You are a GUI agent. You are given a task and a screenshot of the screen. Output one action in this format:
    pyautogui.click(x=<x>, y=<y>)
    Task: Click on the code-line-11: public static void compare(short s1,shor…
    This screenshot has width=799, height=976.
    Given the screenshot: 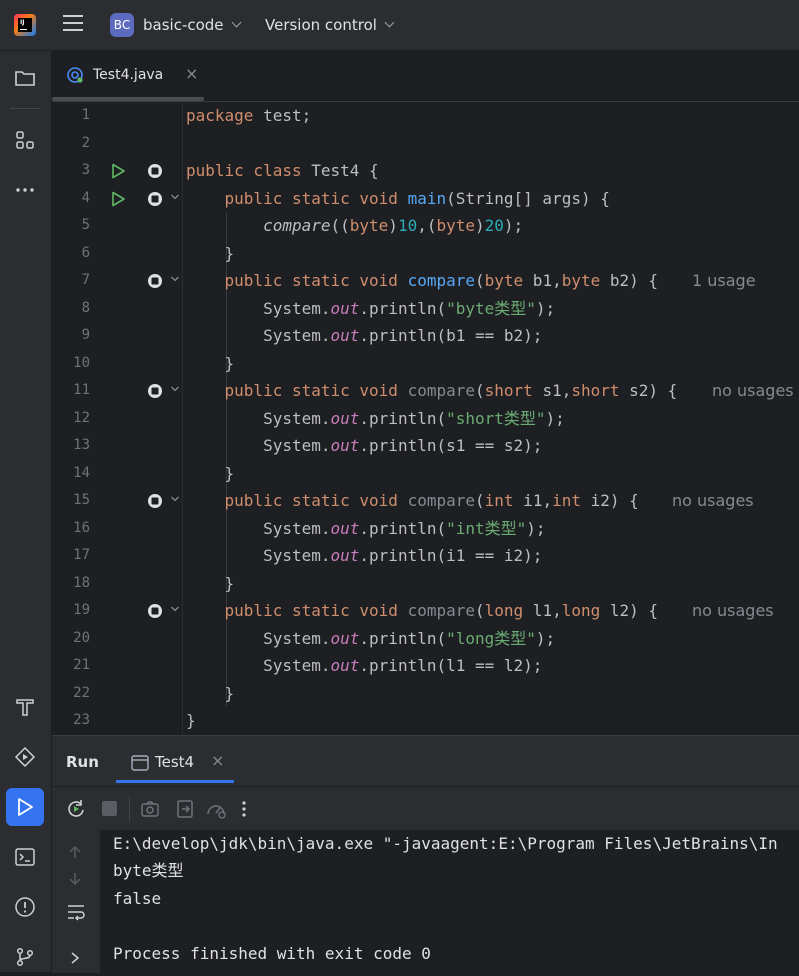 What is the action you would take?
    pyautogui.click(x=451, y=390)
    